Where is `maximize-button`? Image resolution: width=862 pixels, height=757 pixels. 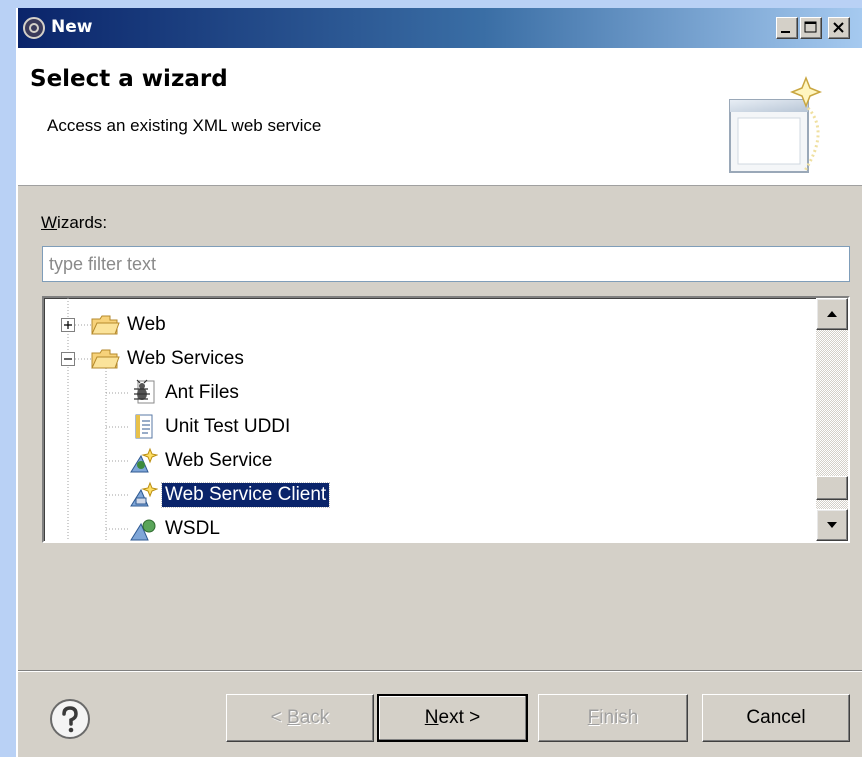 maximize-button is located at coordinates (811, 28).